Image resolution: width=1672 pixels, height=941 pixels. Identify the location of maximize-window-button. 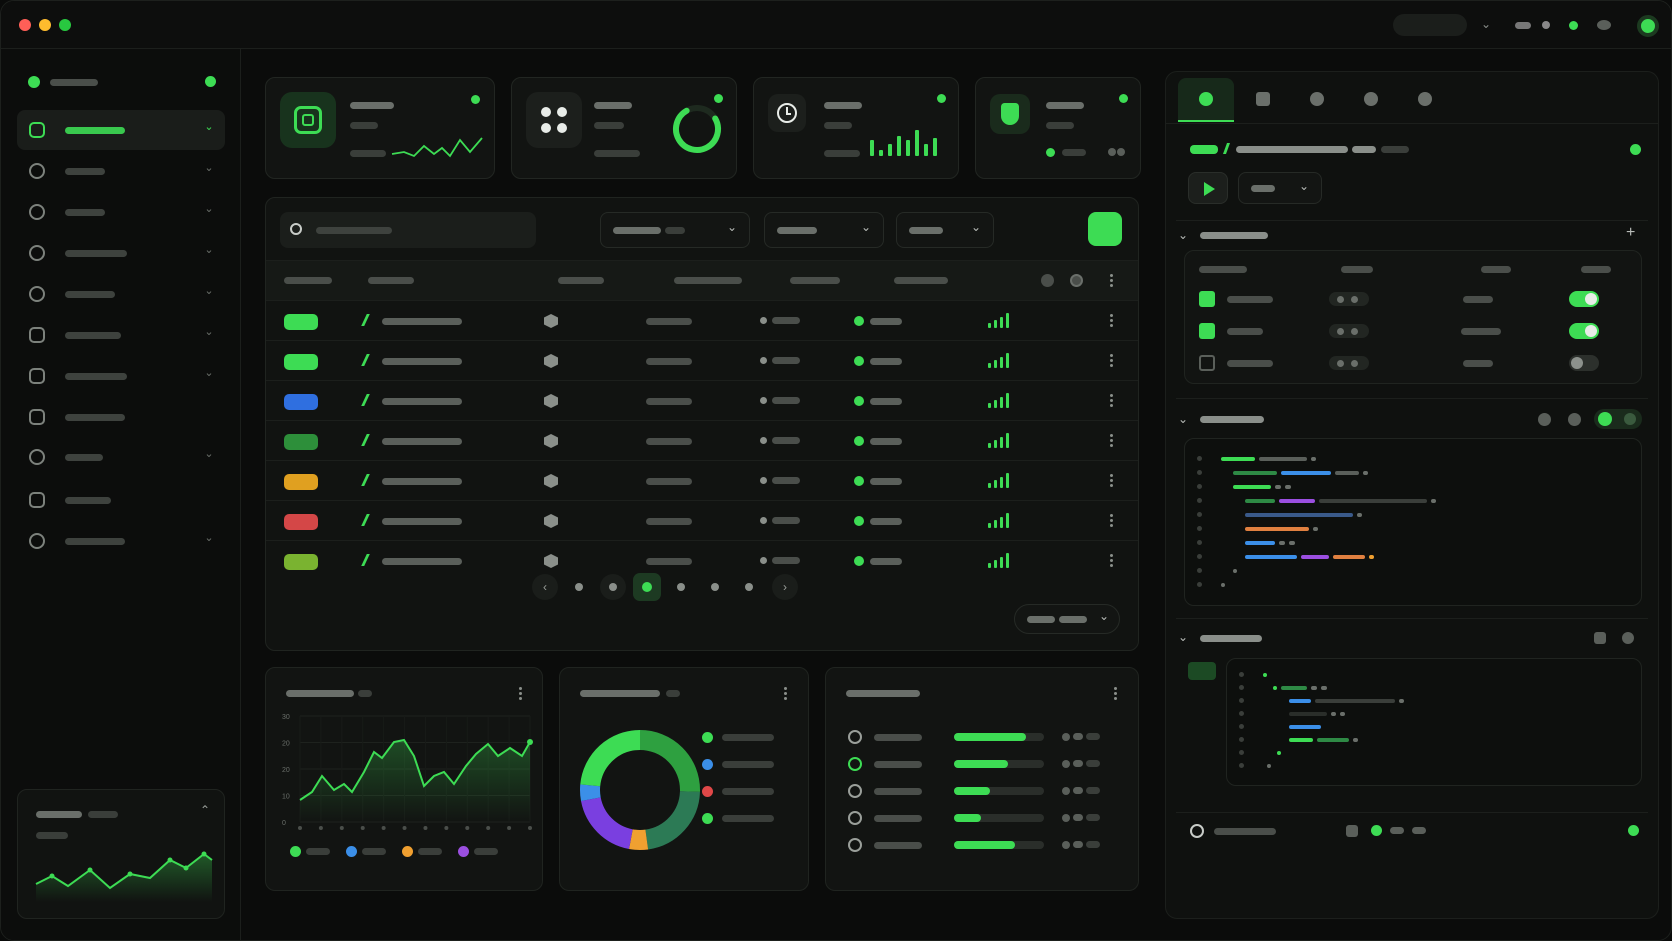
(65, 25).